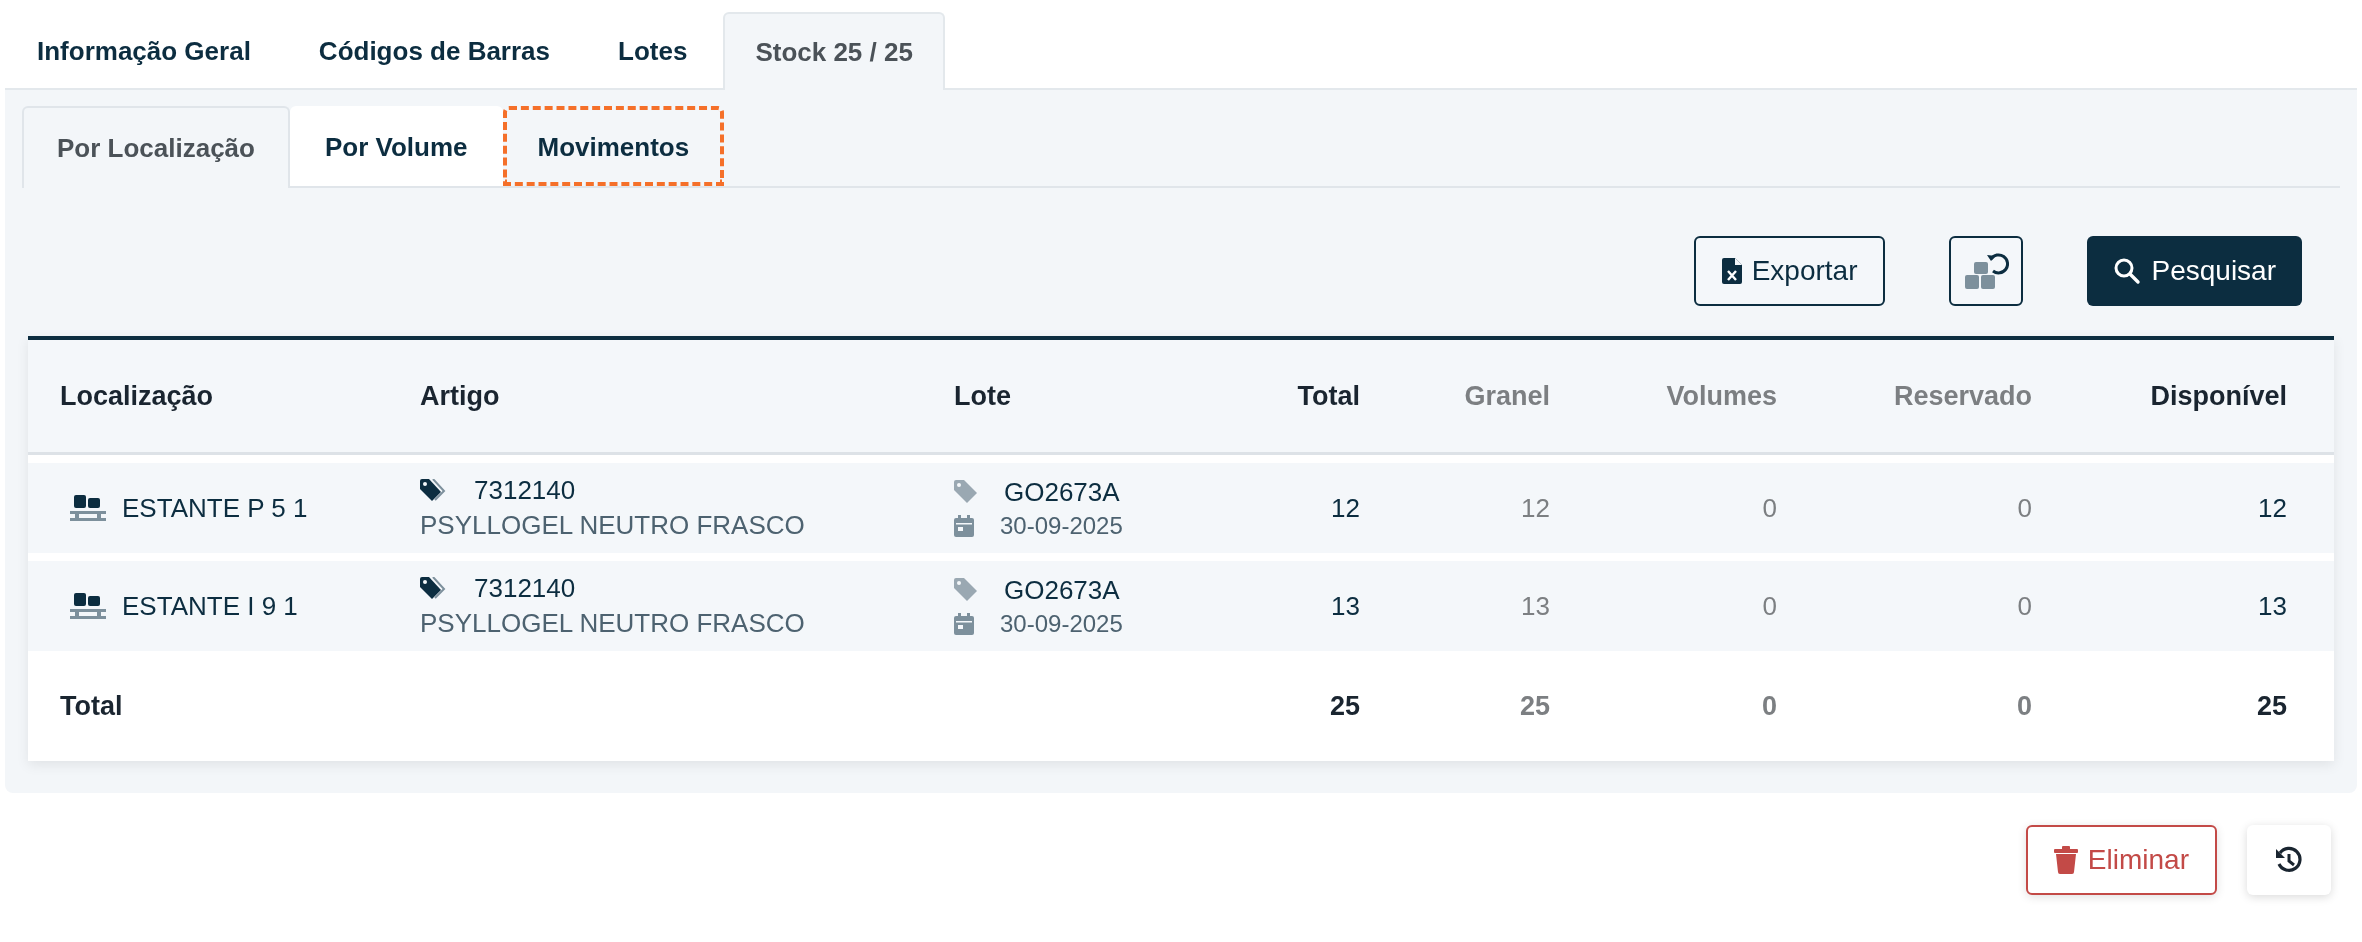 The image size is (2362, 942). Describe the element at coordinates (834, 51) in the screenshot. I see `tab: Stock 25 / 25` at that location.